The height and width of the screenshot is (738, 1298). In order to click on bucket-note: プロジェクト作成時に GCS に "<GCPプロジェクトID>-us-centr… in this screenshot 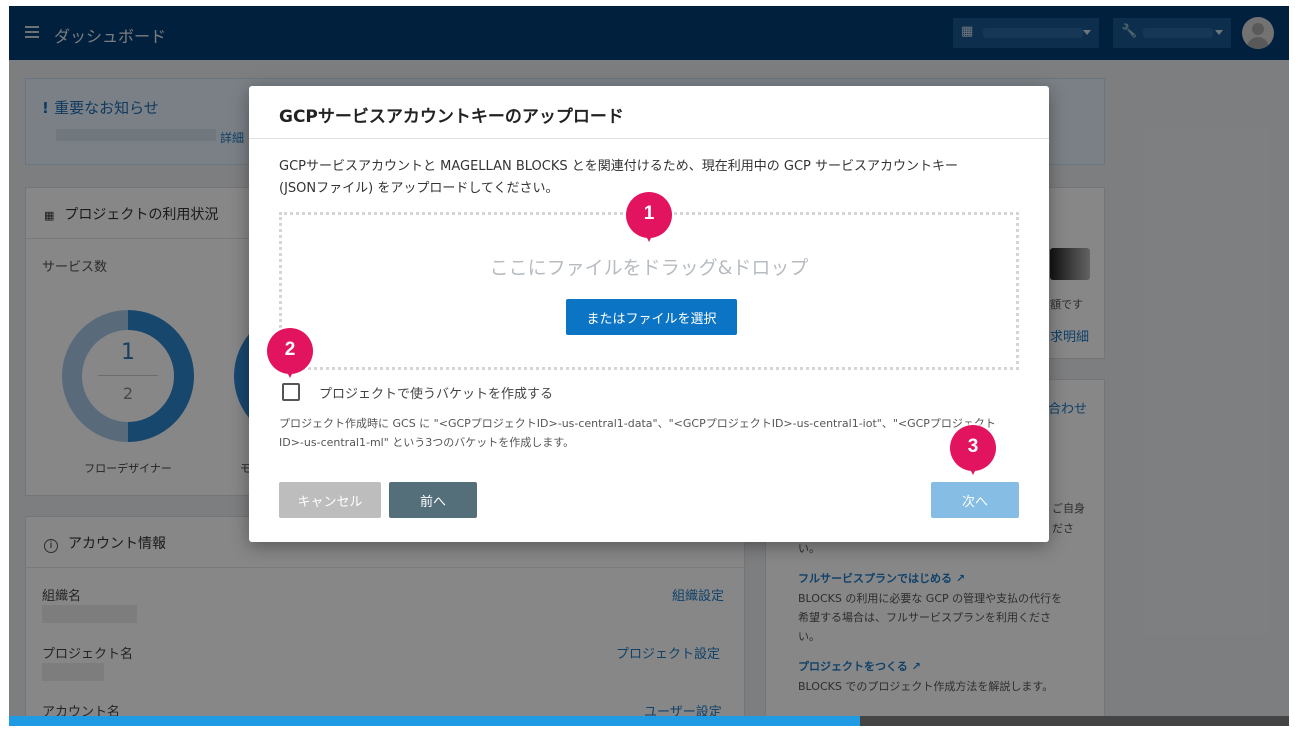, I will do `click(649, 433)`.